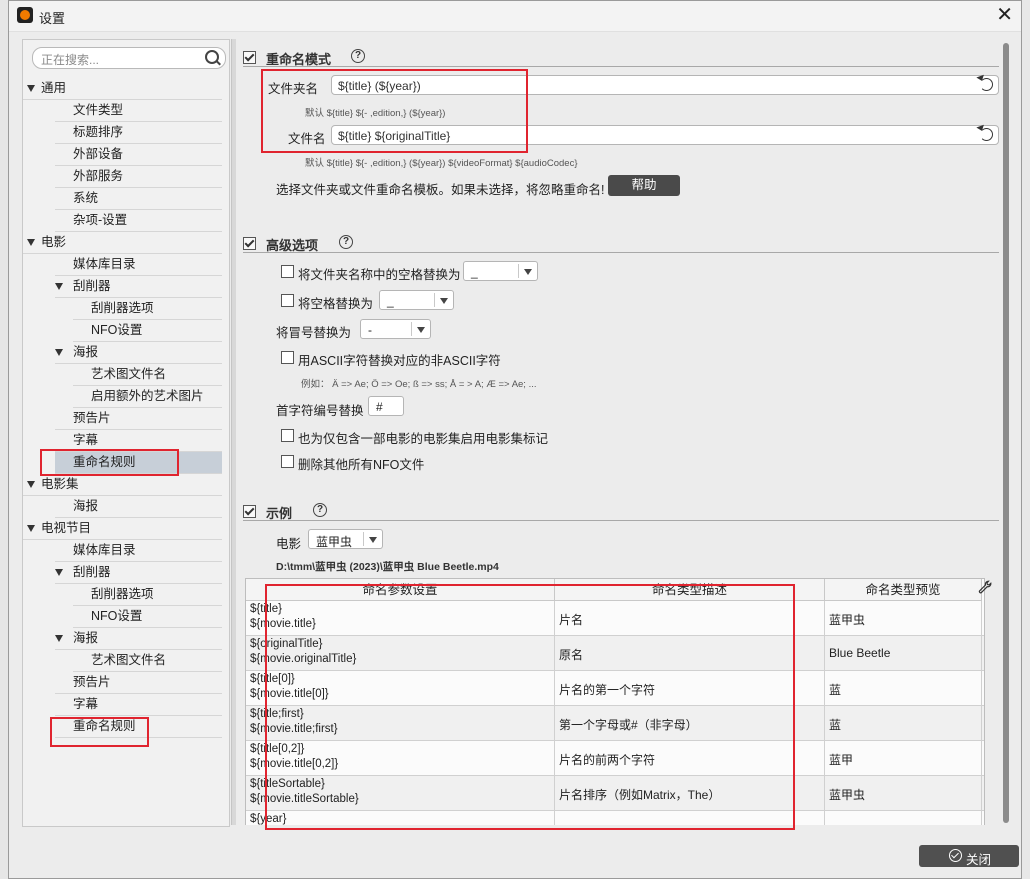 The height and width of the screenshot is (879, 1030). What do you see at coordinates (390, 301) in the screenshot?
I see `space-replacement-value: _` at bounding box center [390, 301].